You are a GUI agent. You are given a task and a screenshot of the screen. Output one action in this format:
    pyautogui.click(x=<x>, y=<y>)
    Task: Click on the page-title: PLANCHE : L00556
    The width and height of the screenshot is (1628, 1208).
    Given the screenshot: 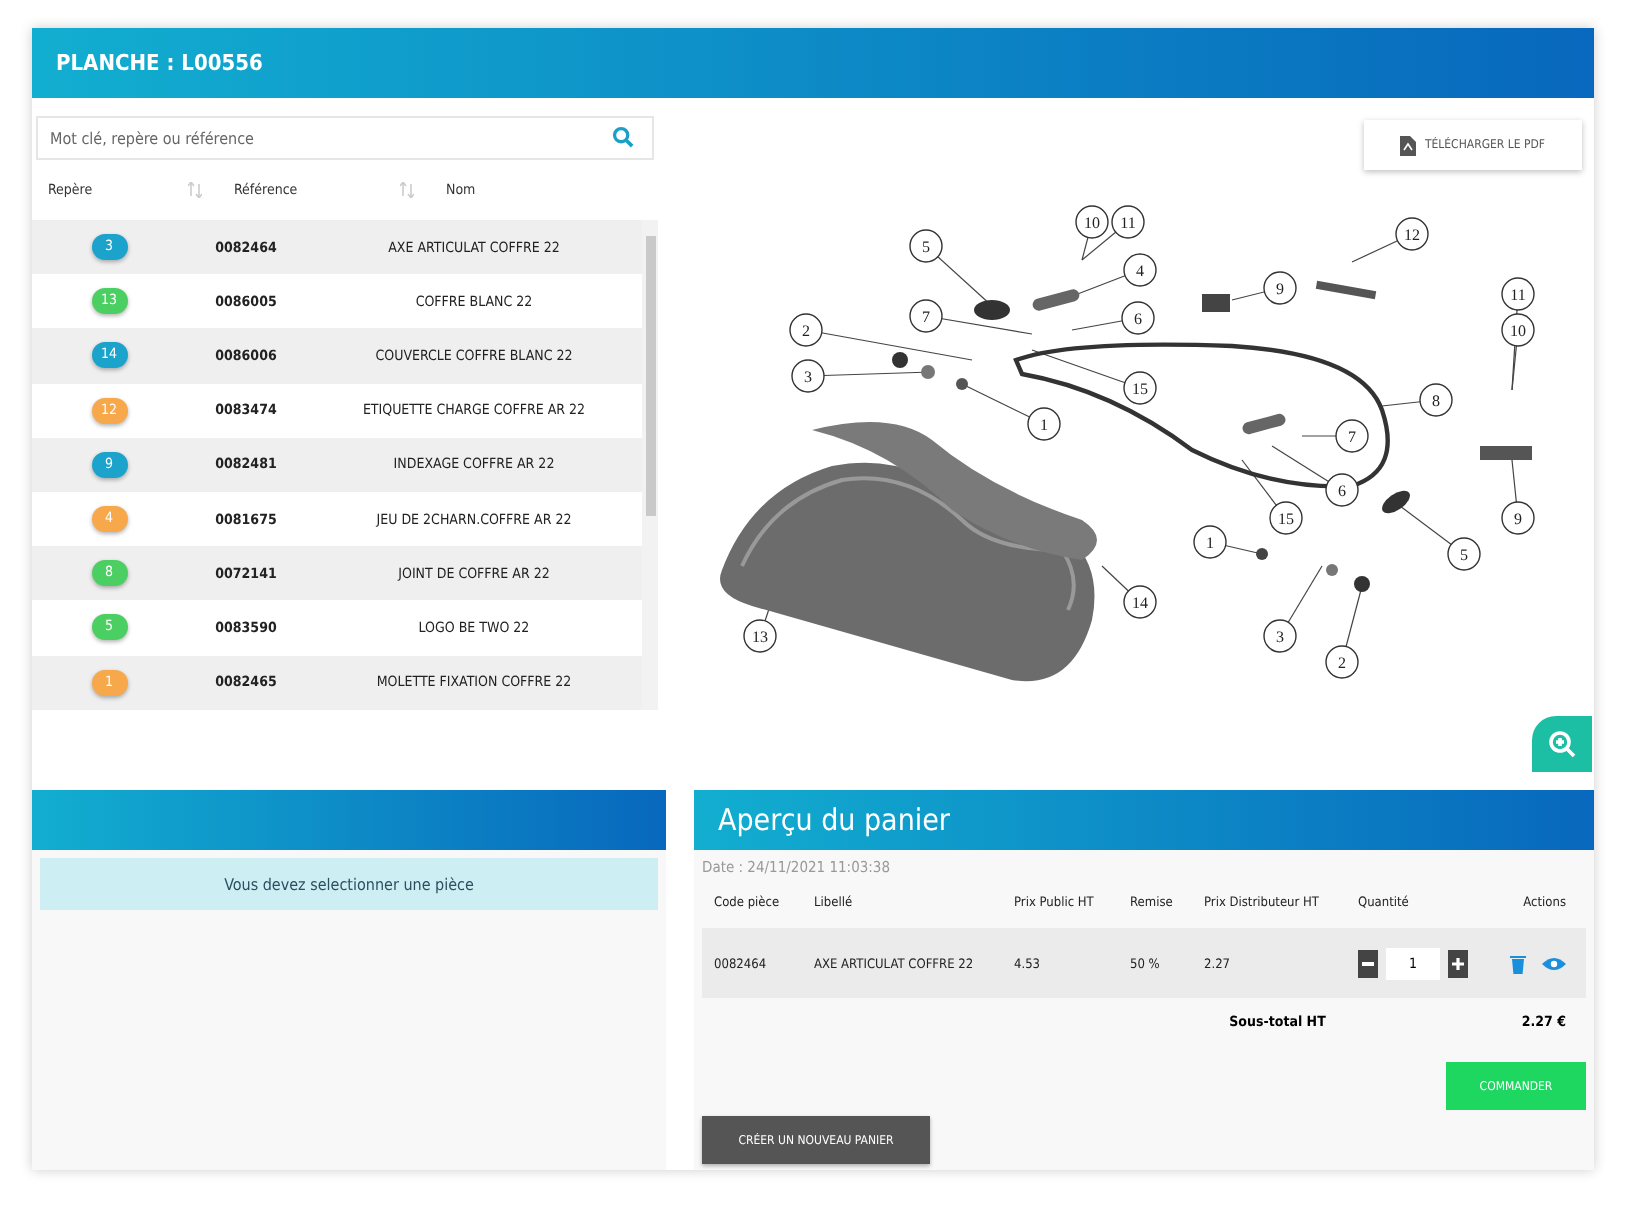 What is the action you would take?
    pyautogui.click(x=159, y=63)
    